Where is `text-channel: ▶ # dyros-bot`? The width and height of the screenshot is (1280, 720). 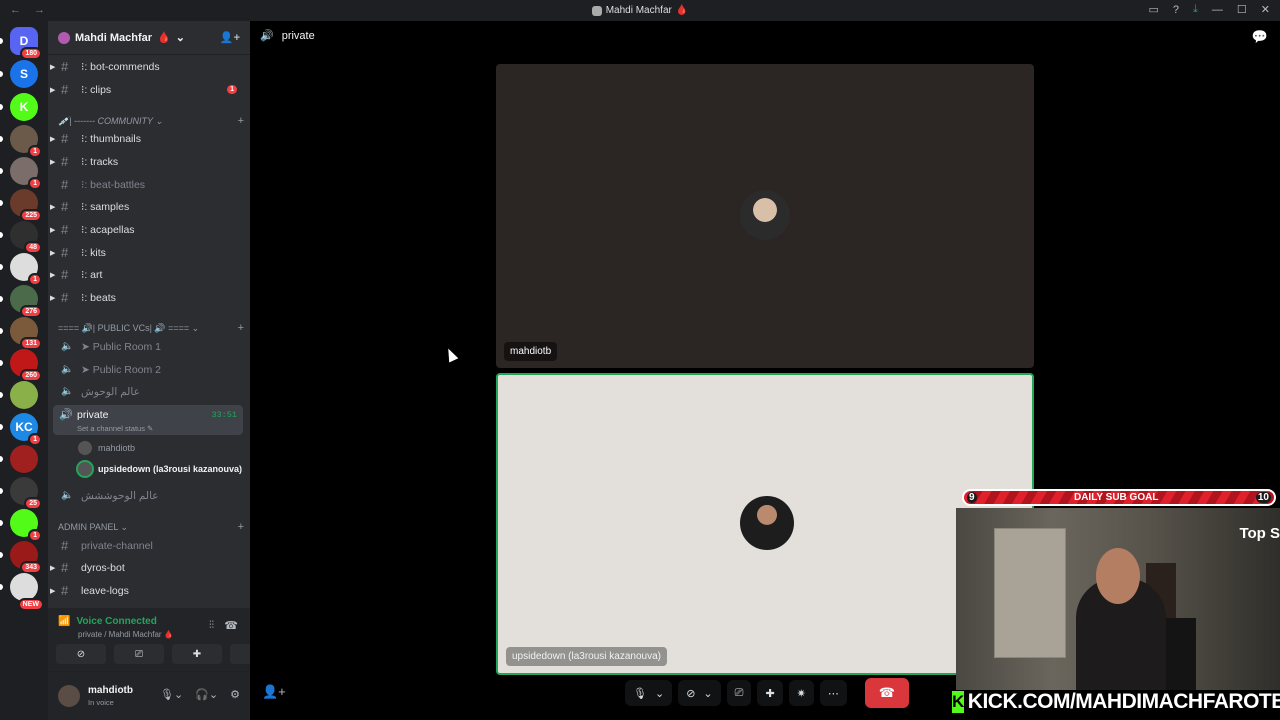
text-channel: ▶ # dyros-bot is located at coordinates (146, 567).